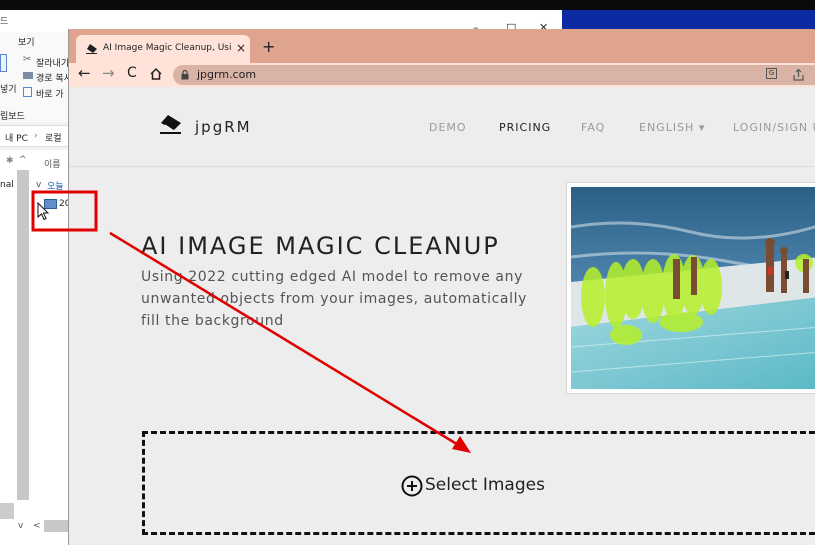  What do you see at coordinates (170, 124) in the screenshot?
I see `eraser-logo-icon` at bounding box center [170, 124].